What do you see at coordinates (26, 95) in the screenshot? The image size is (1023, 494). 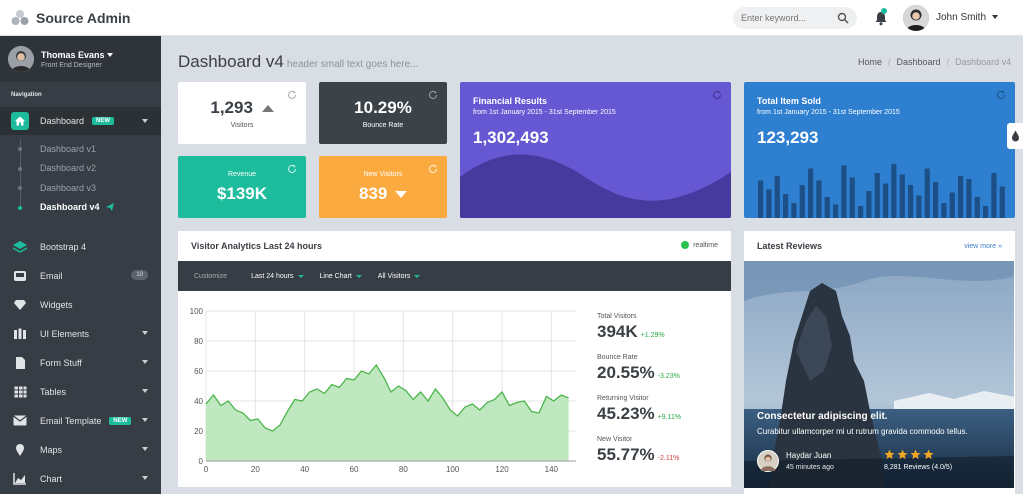 I see `nav-heading: Navigation` at bounding box center [26, 95].